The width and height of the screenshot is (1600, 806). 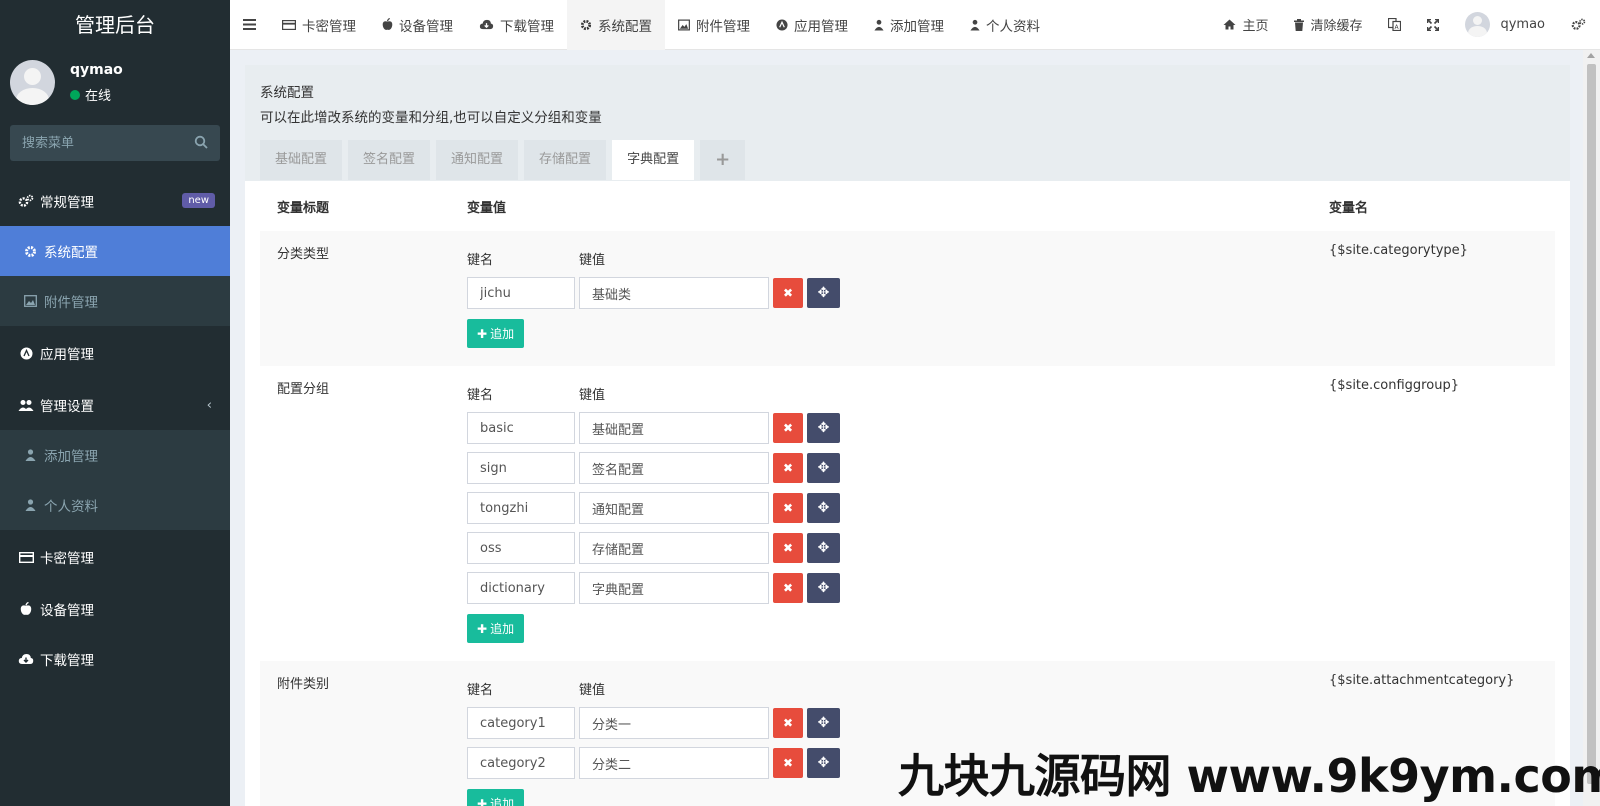 What do you see at coordinates (115, 505) in the screenshot?
I see `sidebar-item-profile: 个人资料` at bounding box center [115, 505].